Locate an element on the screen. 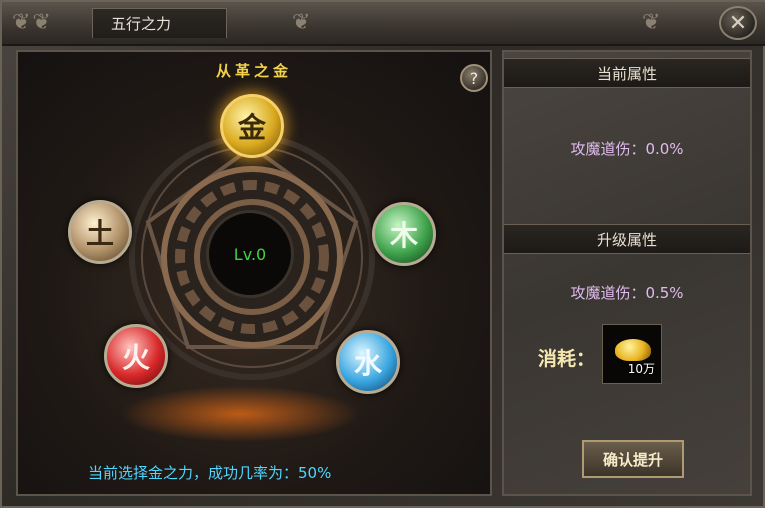  current-attr-value: 攻魔道伤：0.0% is located at coordinates (627, 149).